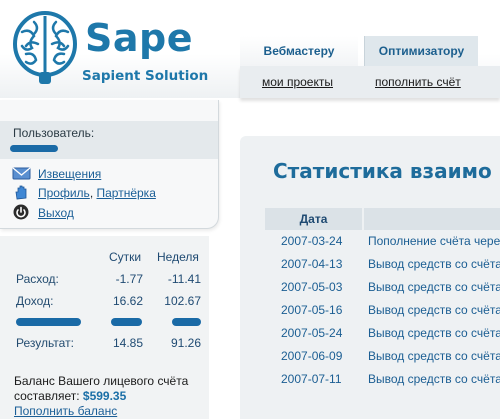 The height and width of the screenshot is (419, 500). I want to click on topup-account-link: пополнить счёт, so click(418, 82).